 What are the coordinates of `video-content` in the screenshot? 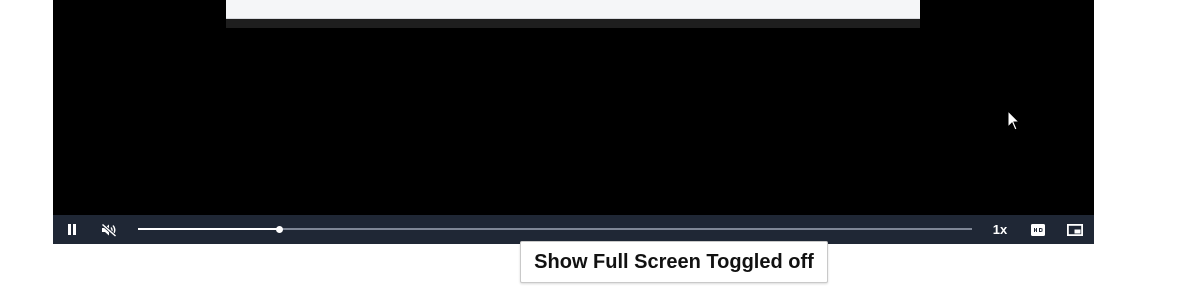 It's located at (573, 14).